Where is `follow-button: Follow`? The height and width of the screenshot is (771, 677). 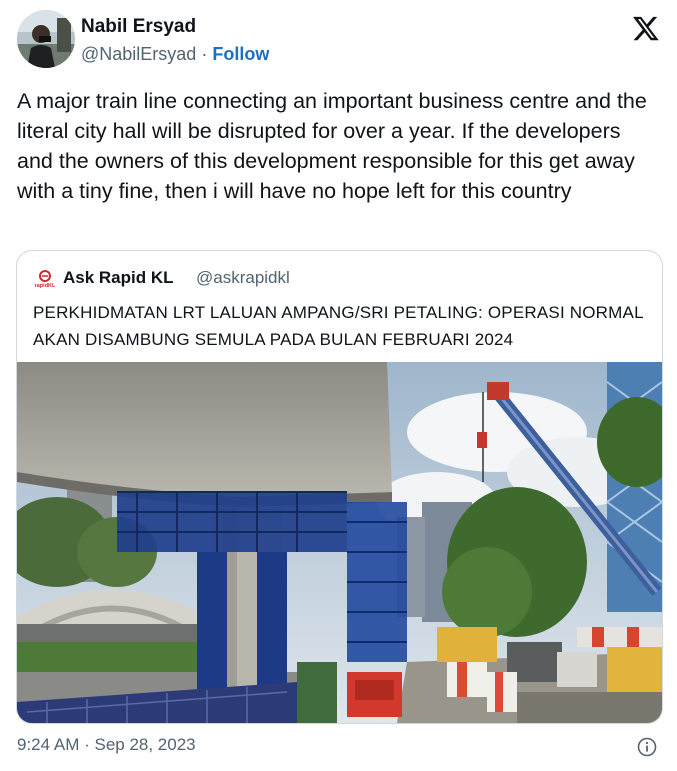 follow-button: Follow is located at coordinates (240, 54).